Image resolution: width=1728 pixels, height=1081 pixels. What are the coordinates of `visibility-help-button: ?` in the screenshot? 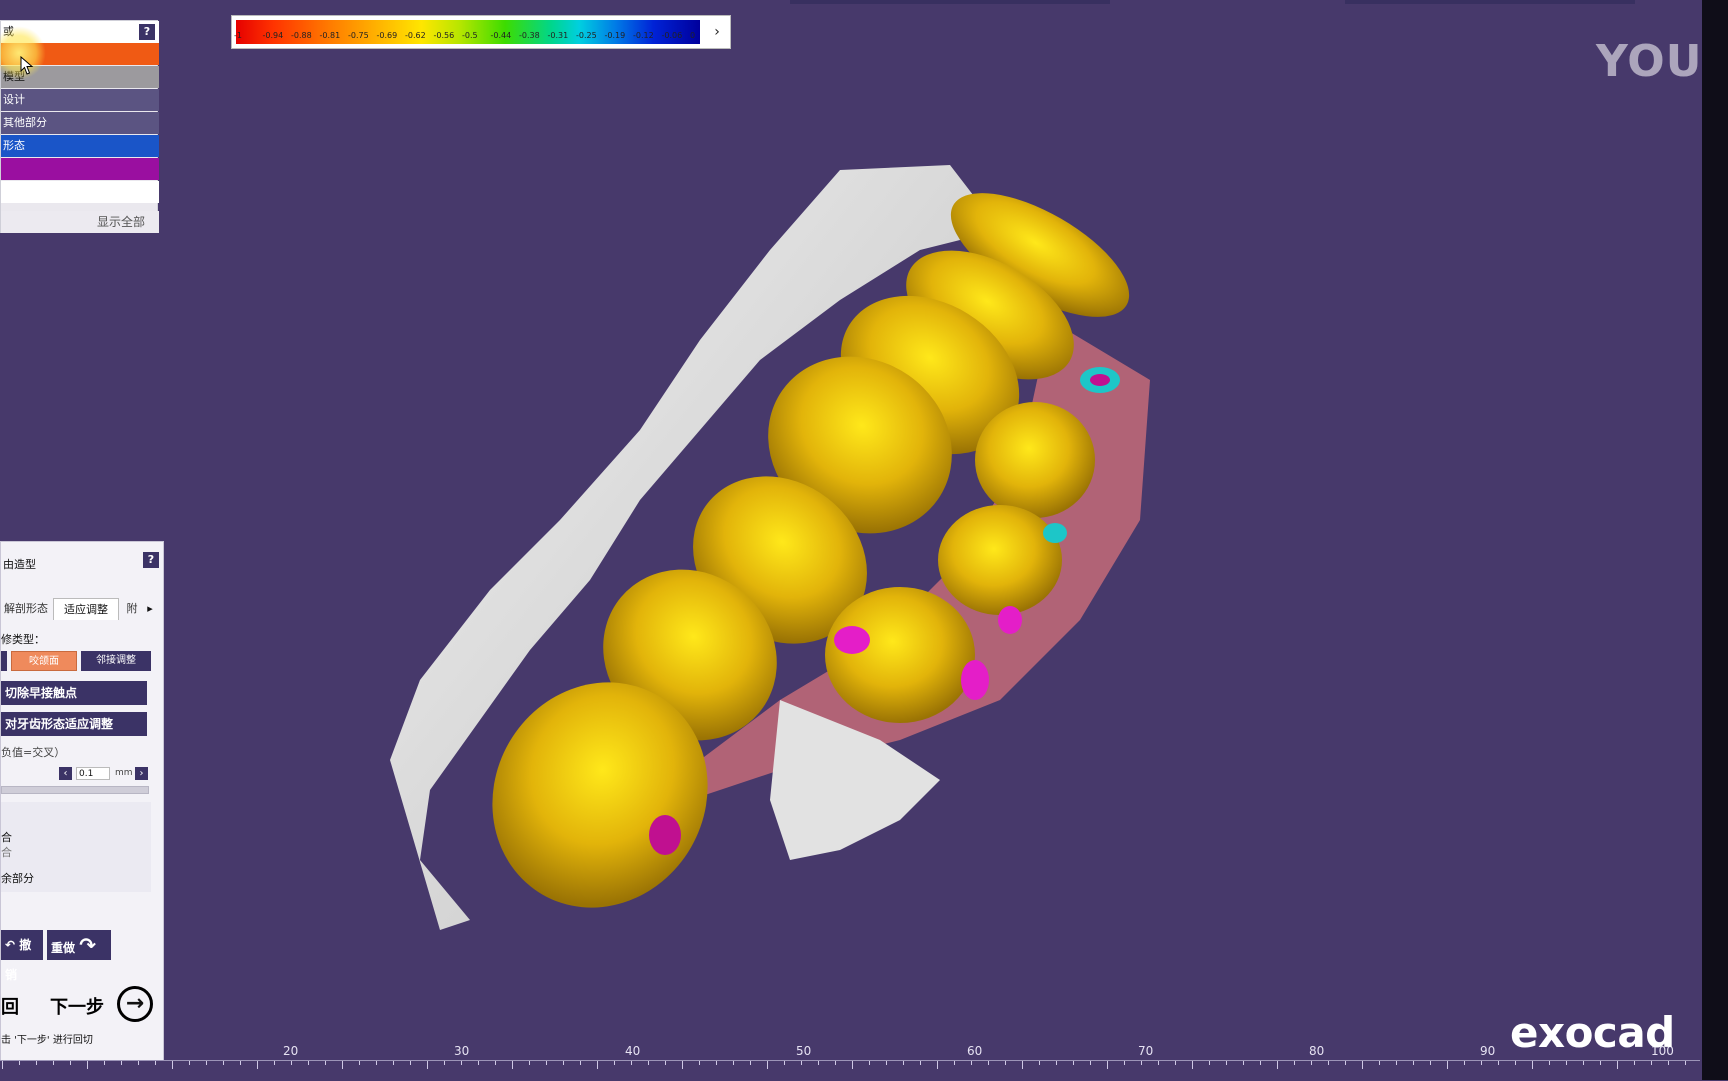 It's located at (147, 32).